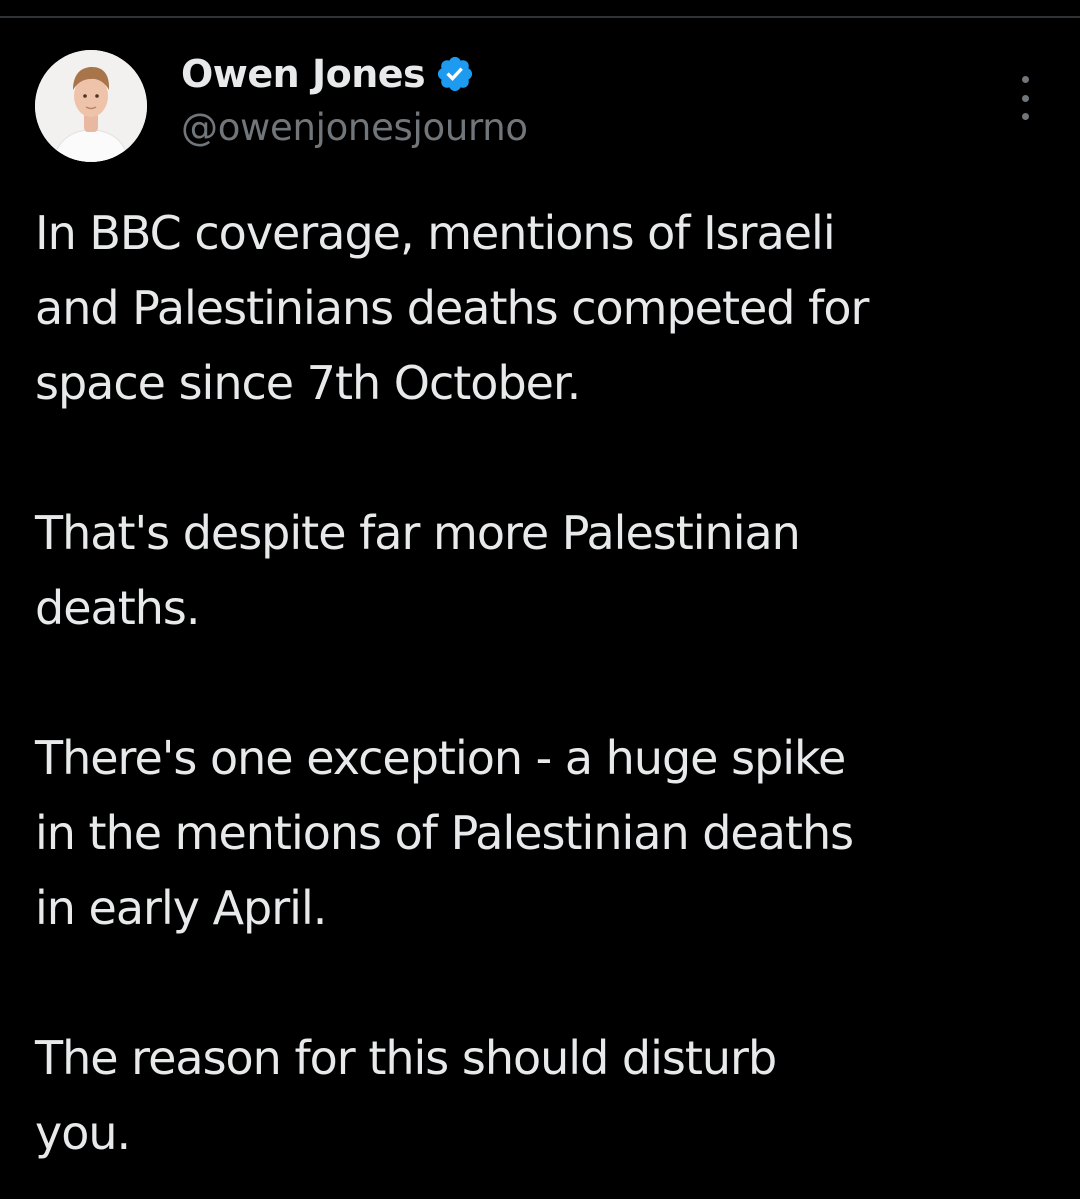 Image resolution: width=1080 pixels, height=1199 pixels. I want to click on author-info: Owen Jones @owenjonesjourno, so click(354, 99).